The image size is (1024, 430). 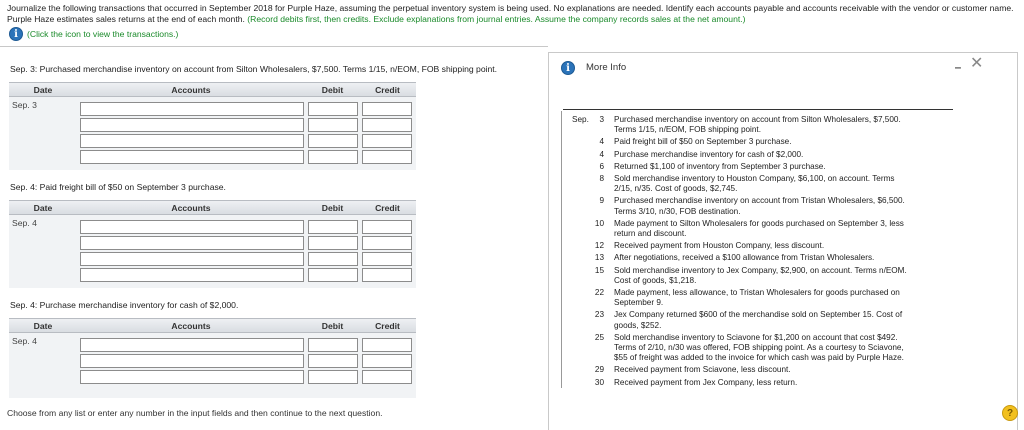 I want to click on transaction-day: 29, so click(x=599, y=370).